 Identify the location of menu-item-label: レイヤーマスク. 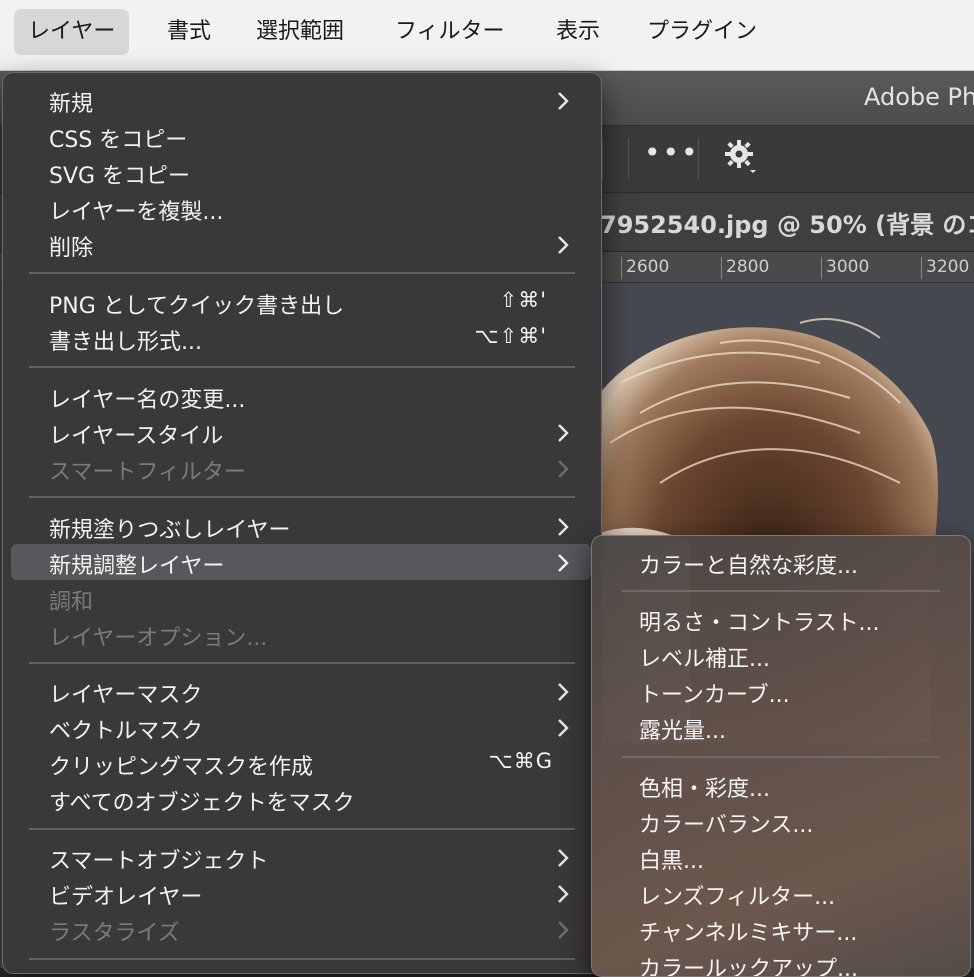
(126, 695).